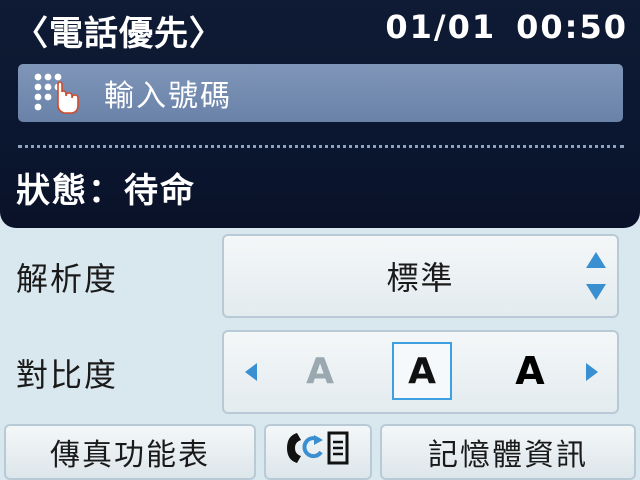 This screenshot has height=480, width=640. Describe the element at coordinates (251, 372) in the screenshot. I see `arrow-left-icon` at that location.